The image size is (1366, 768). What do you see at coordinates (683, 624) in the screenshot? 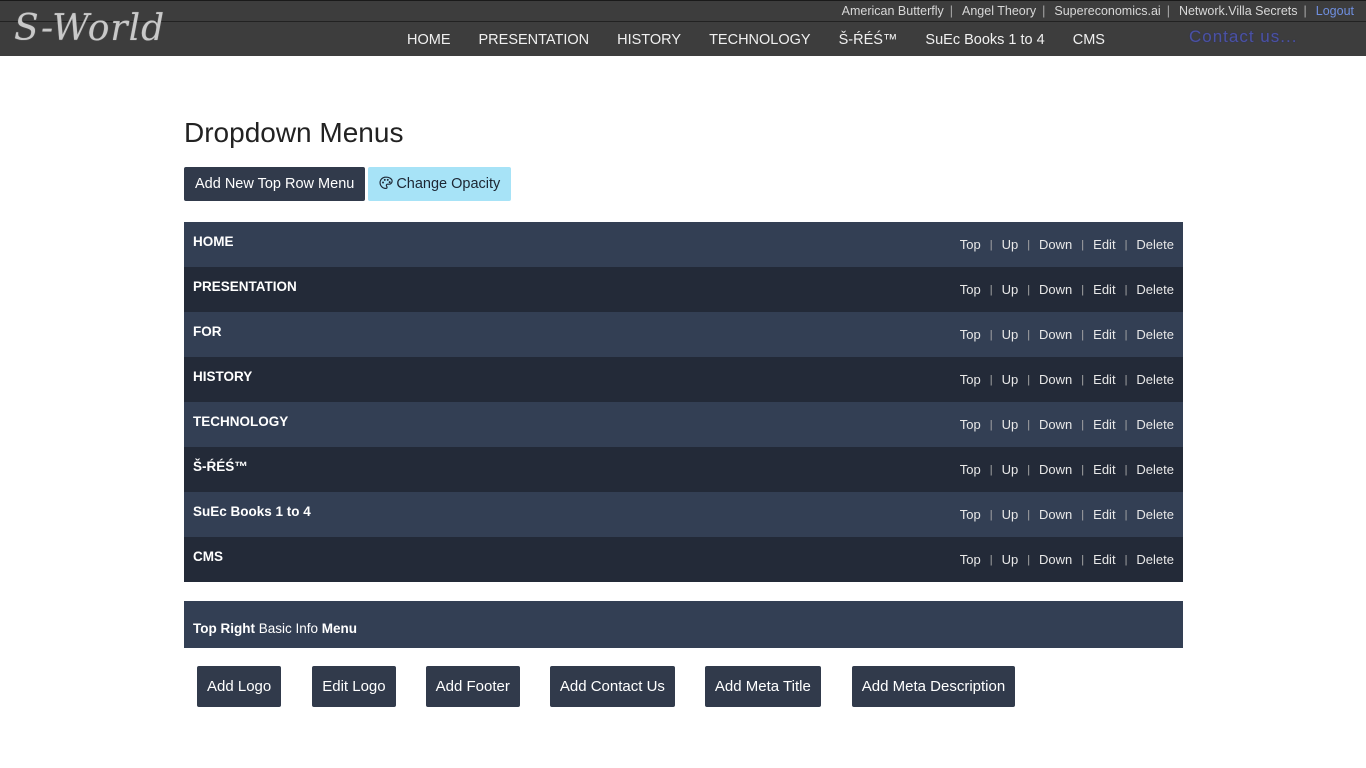
I see `top-right-basic-info-menu-header: Top Right Basic Info Menu` at bounding box center [683, 624].